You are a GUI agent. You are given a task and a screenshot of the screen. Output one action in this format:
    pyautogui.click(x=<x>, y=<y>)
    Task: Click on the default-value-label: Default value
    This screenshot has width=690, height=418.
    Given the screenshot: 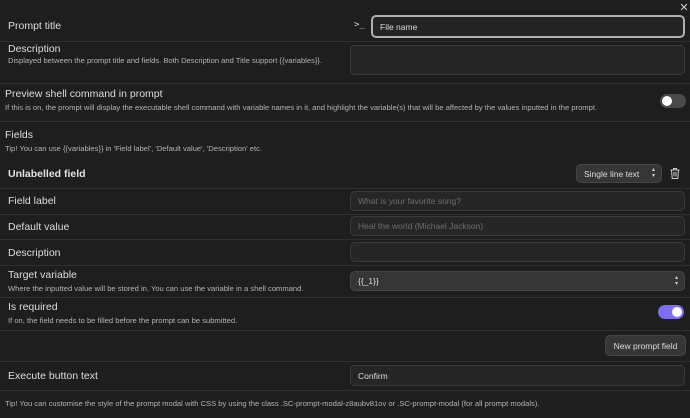 What is the action you would take?
    pyautogui.click(x=39, y=227)
    